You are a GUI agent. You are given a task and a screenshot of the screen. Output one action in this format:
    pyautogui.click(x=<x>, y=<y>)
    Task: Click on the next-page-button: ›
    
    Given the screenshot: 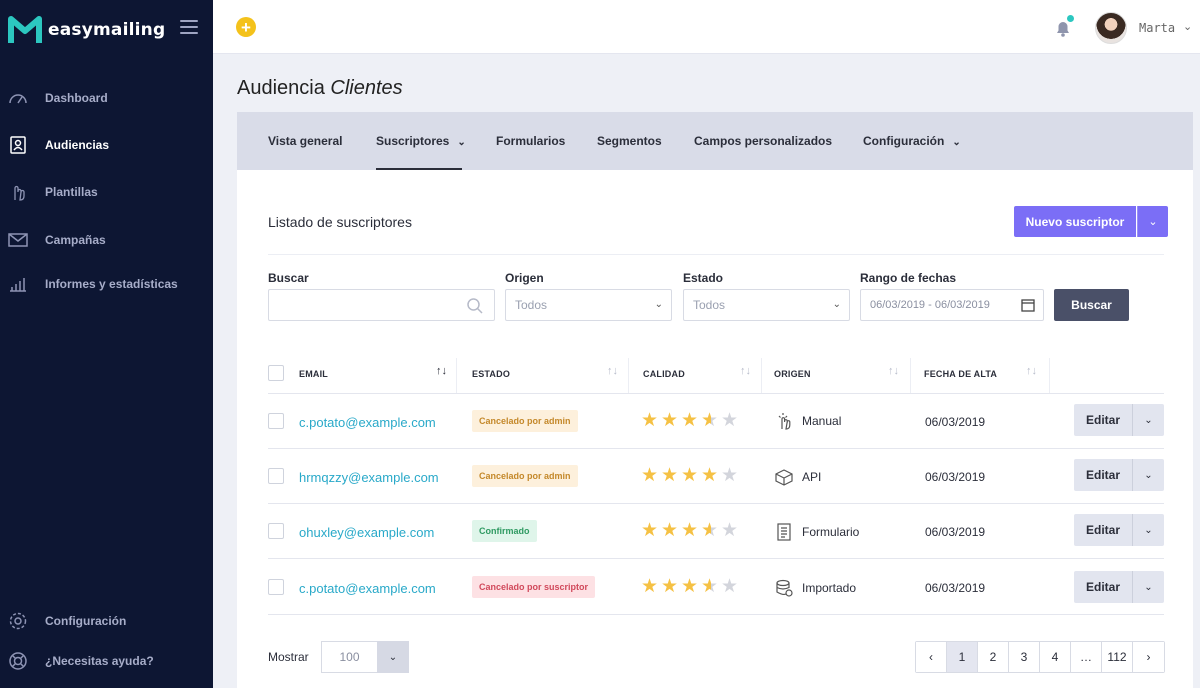 What is the action you would take?
    pyautogui.click(x=1148, y=657)
    